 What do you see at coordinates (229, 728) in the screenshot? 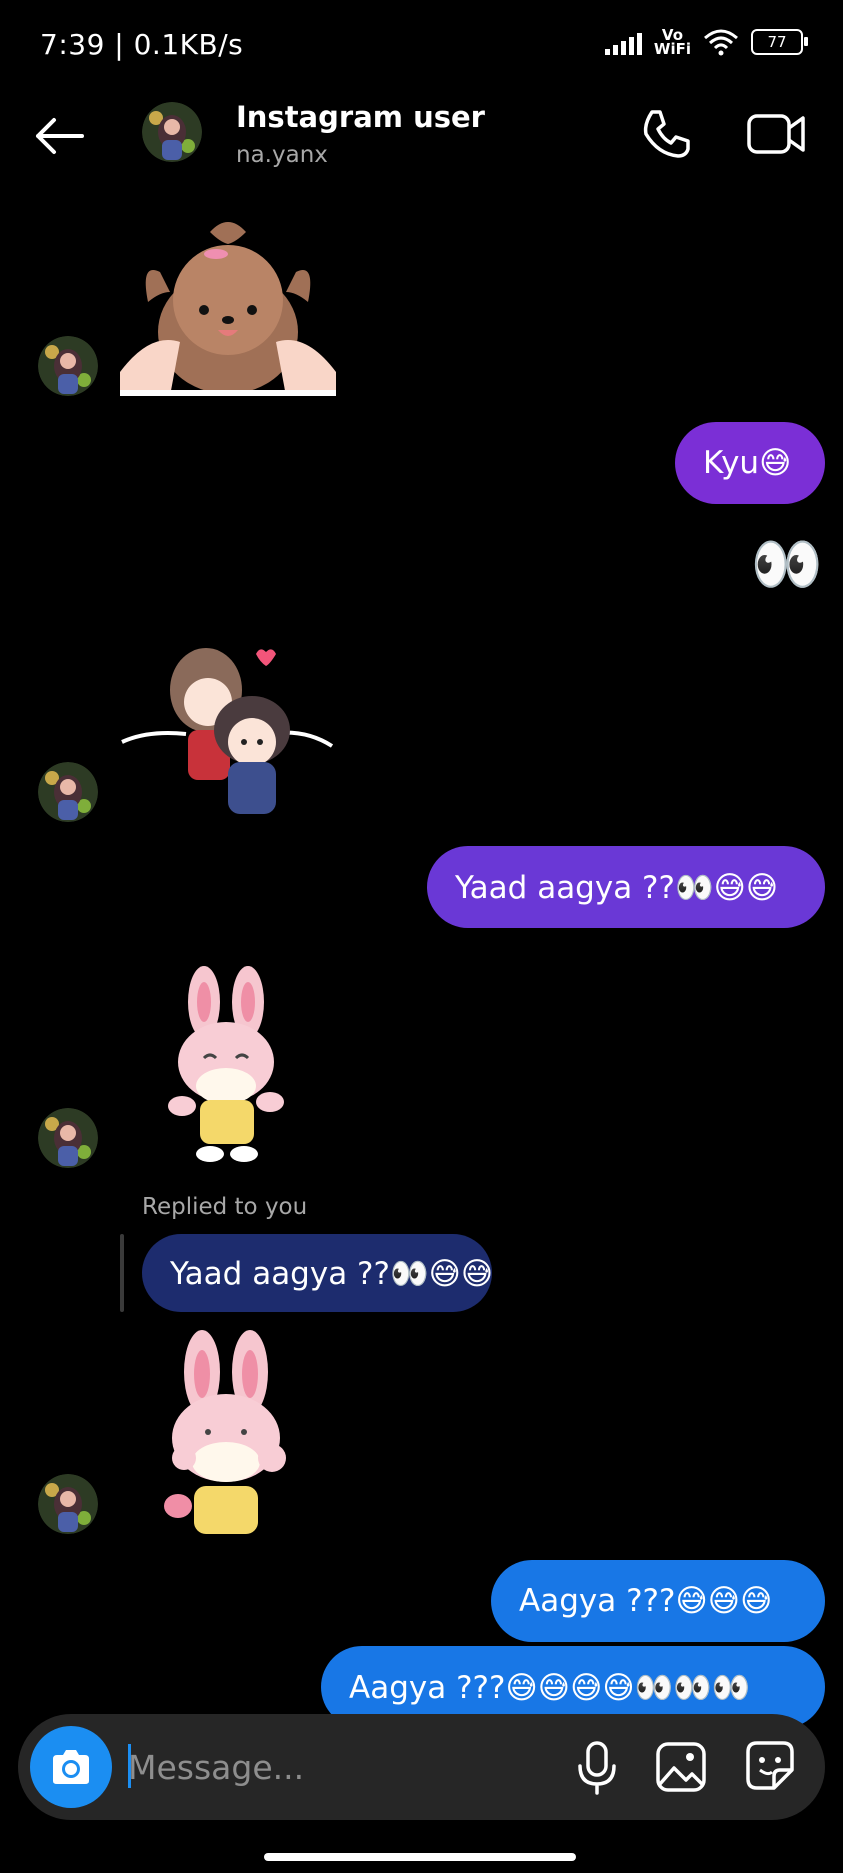
I see `couple-sticker` at bounding box center [229, 728].